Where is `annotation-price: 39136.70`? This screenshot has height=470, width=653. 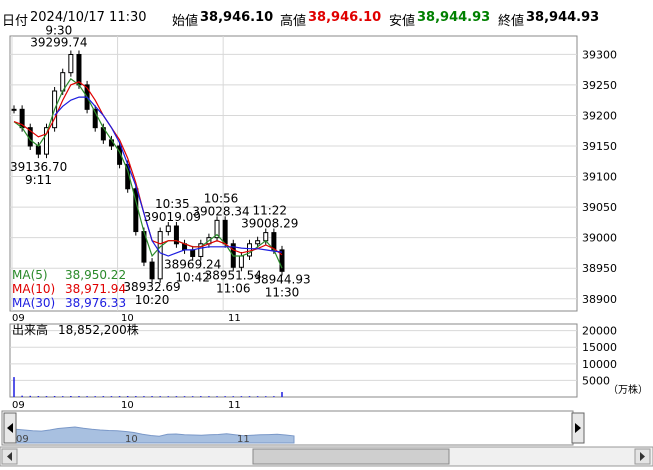
annotation-price: 39136.70 is located at coordinates (38, 167).